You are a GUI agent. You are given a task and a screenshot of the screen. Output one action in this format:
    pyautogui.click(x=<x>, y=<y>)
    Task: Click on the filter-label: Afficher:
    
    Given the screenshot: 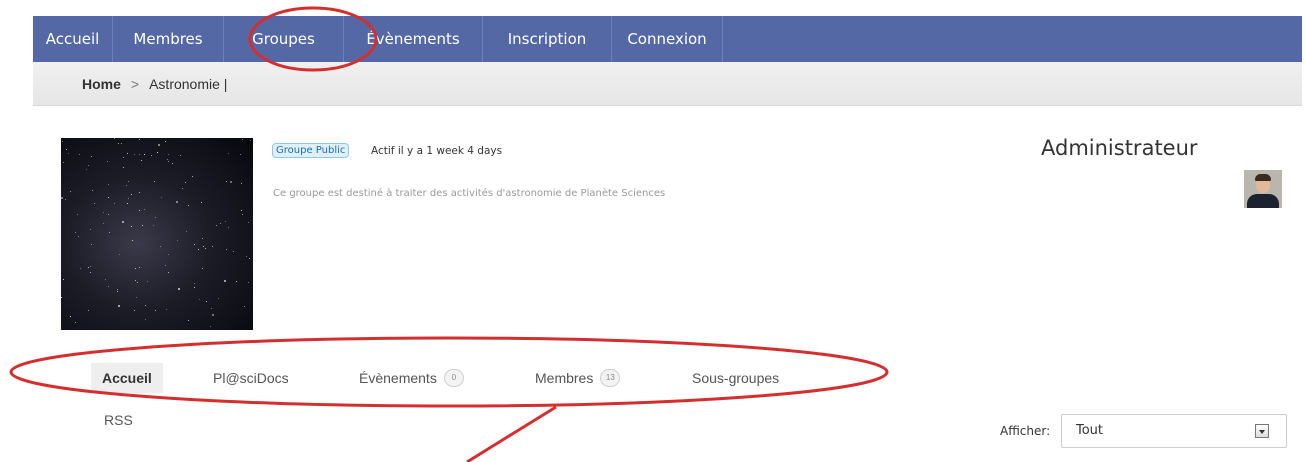 What is the action you would take?
    pyautogui.click(x=1025, y=431)
    